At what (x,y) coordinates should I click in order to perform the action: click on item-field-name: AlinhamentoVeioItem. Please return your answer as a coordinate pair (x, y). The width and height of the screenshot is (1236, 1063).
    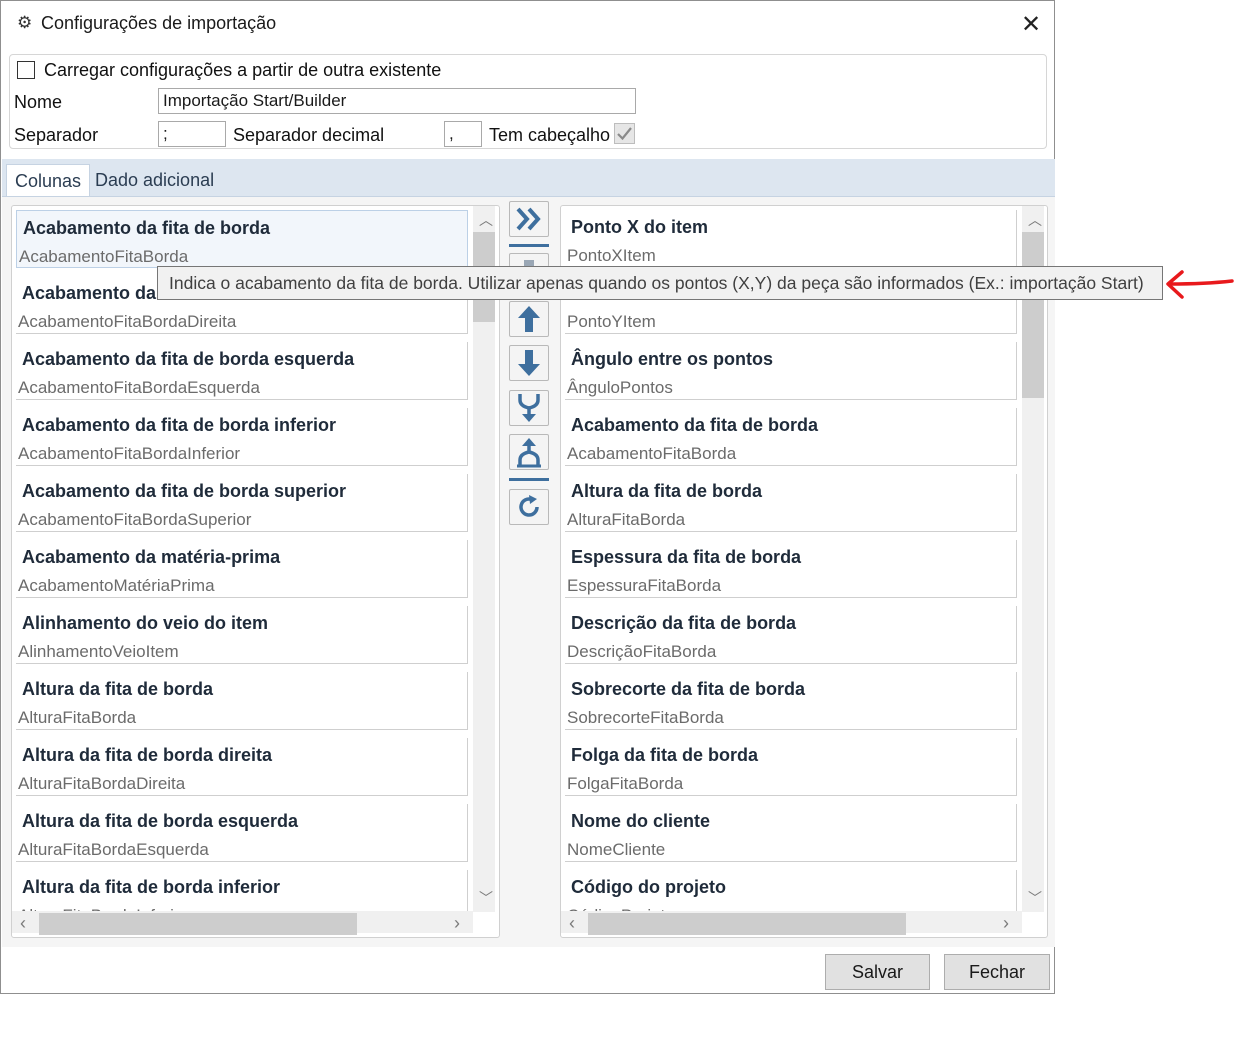
    Looking at the image, I should click on (98, 651).